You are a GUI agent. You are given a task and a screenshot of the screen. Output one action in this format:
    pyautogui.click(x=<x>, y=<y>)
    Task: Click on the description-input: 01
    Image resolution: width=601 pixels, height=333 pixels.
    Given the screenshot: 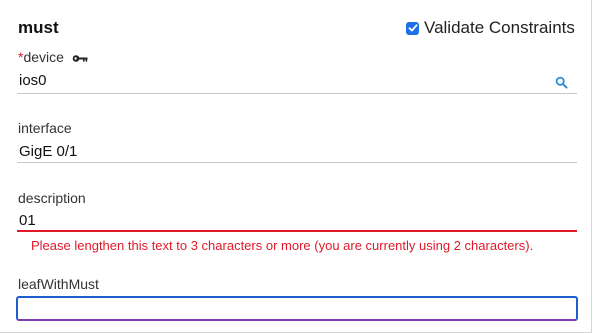 What is the action you would take?
    pyautogui.click(x=27, y=220)
    